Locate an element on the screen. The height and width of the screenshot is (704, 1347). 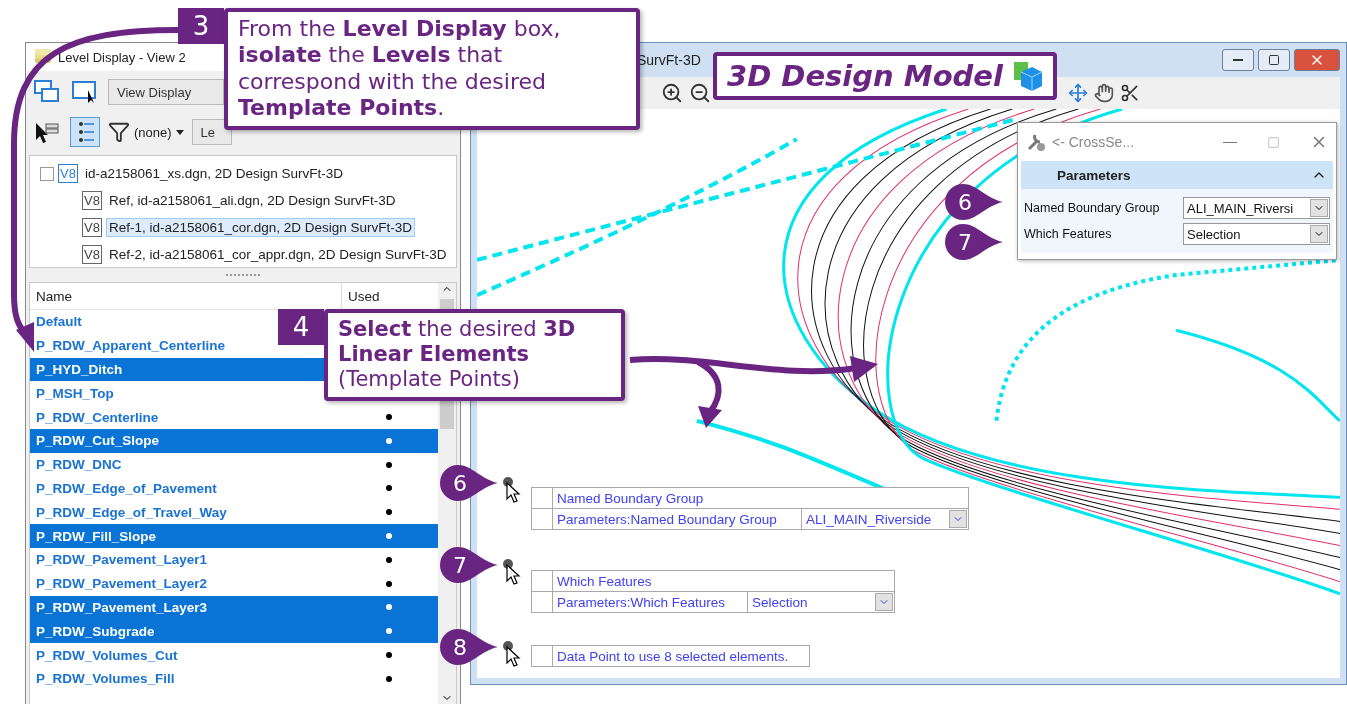
maximize-icon is located at coordinates (1274, 59).